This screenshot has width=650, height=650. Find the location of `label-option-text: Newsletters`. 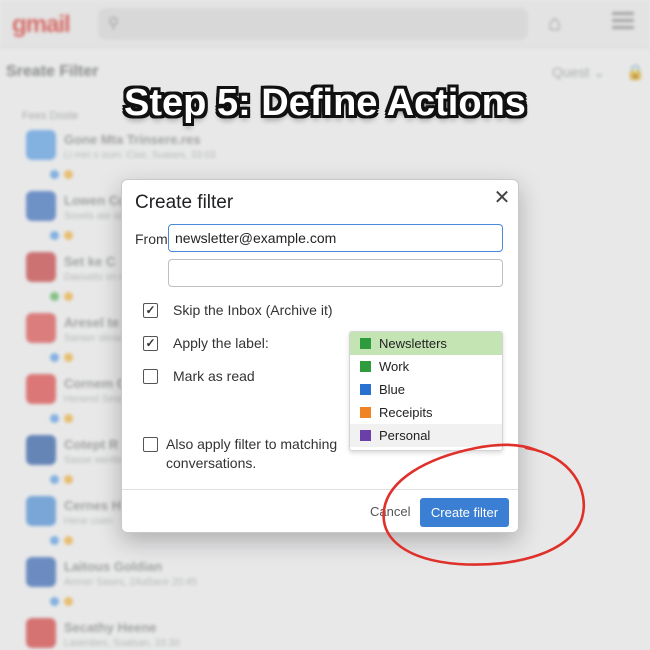

label-option-text: Newsletters is located at coordinates (413, 343).